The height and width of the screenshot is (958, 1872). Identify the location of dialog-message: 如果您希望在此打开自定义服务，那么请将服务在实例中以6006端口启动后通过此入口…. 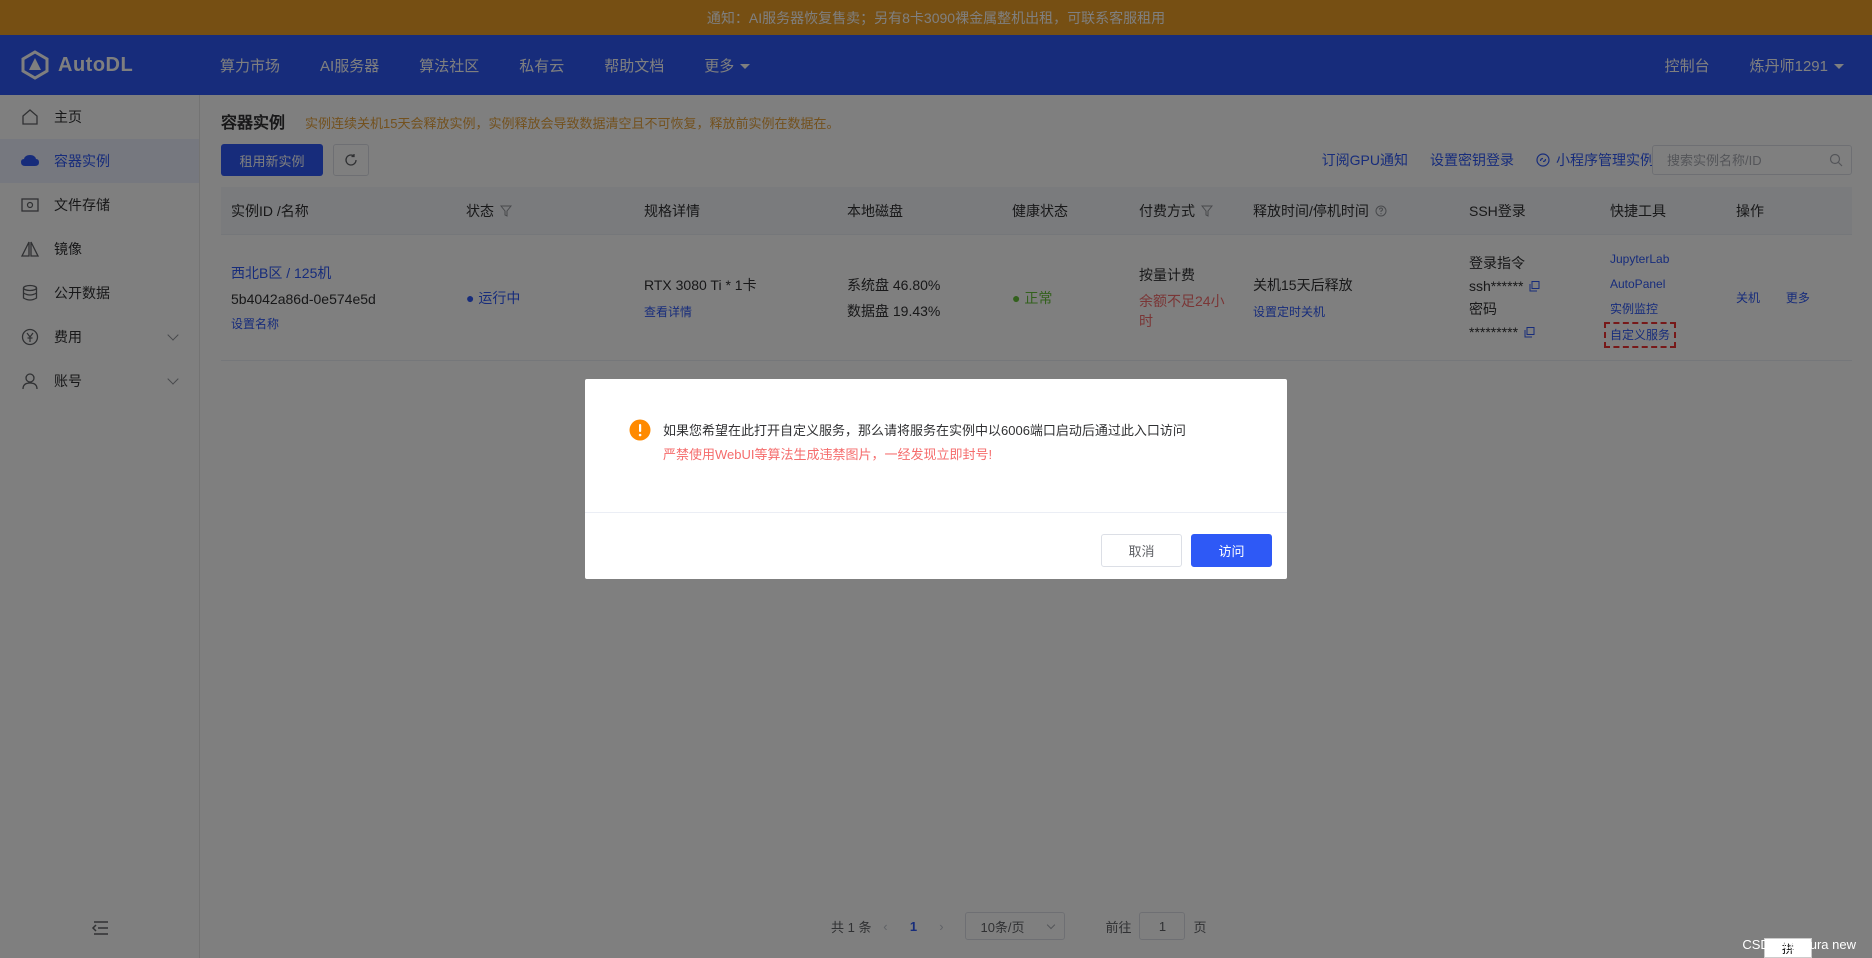
(924, 430).